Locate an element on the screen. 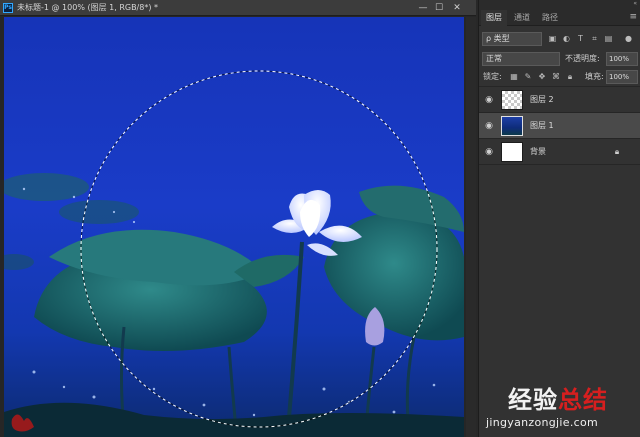 The height and width of the screenshot is (437, 640). layer-name: 图层 2 is located at coordinates (542, 99).